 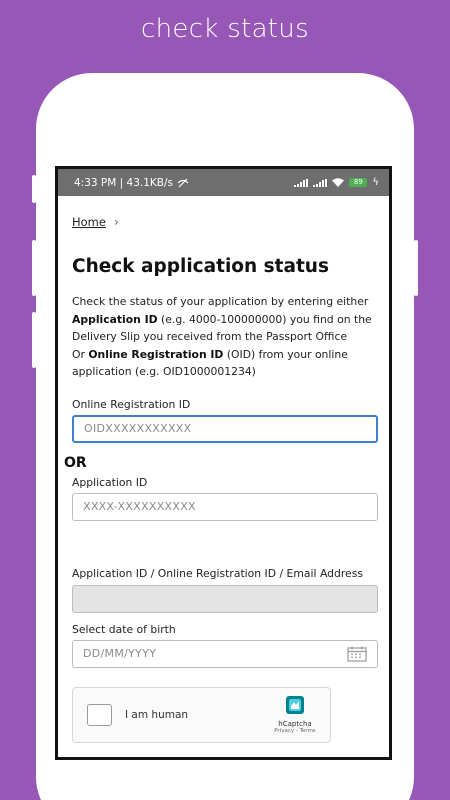 What do you see at coordinates (223, 182) in the screenshot?
I see `status-bar: 4:33 PM | 43.1KB/s 89 ϟ` at bounding box center [223, 182].